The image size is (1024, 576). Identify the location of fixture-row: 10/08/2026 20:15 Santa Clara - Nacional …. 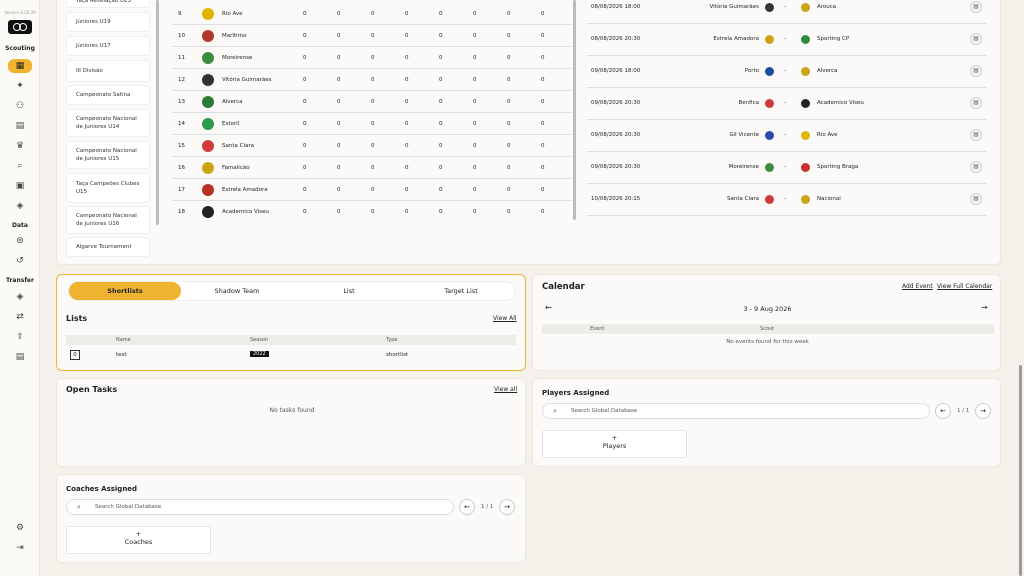
(786, 200).